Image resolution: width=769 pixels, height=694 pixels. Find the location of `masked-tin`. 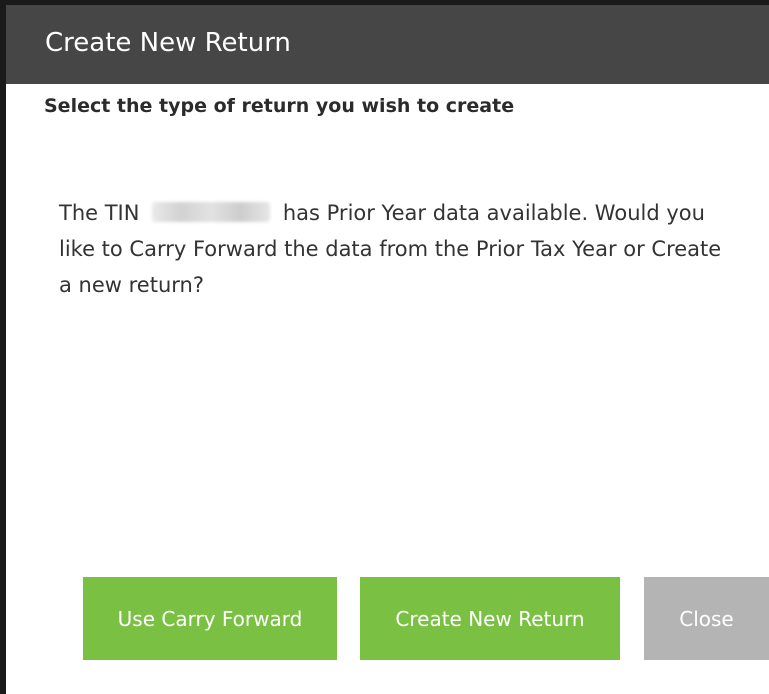

masked-tin is located at coordinates (211, 212).